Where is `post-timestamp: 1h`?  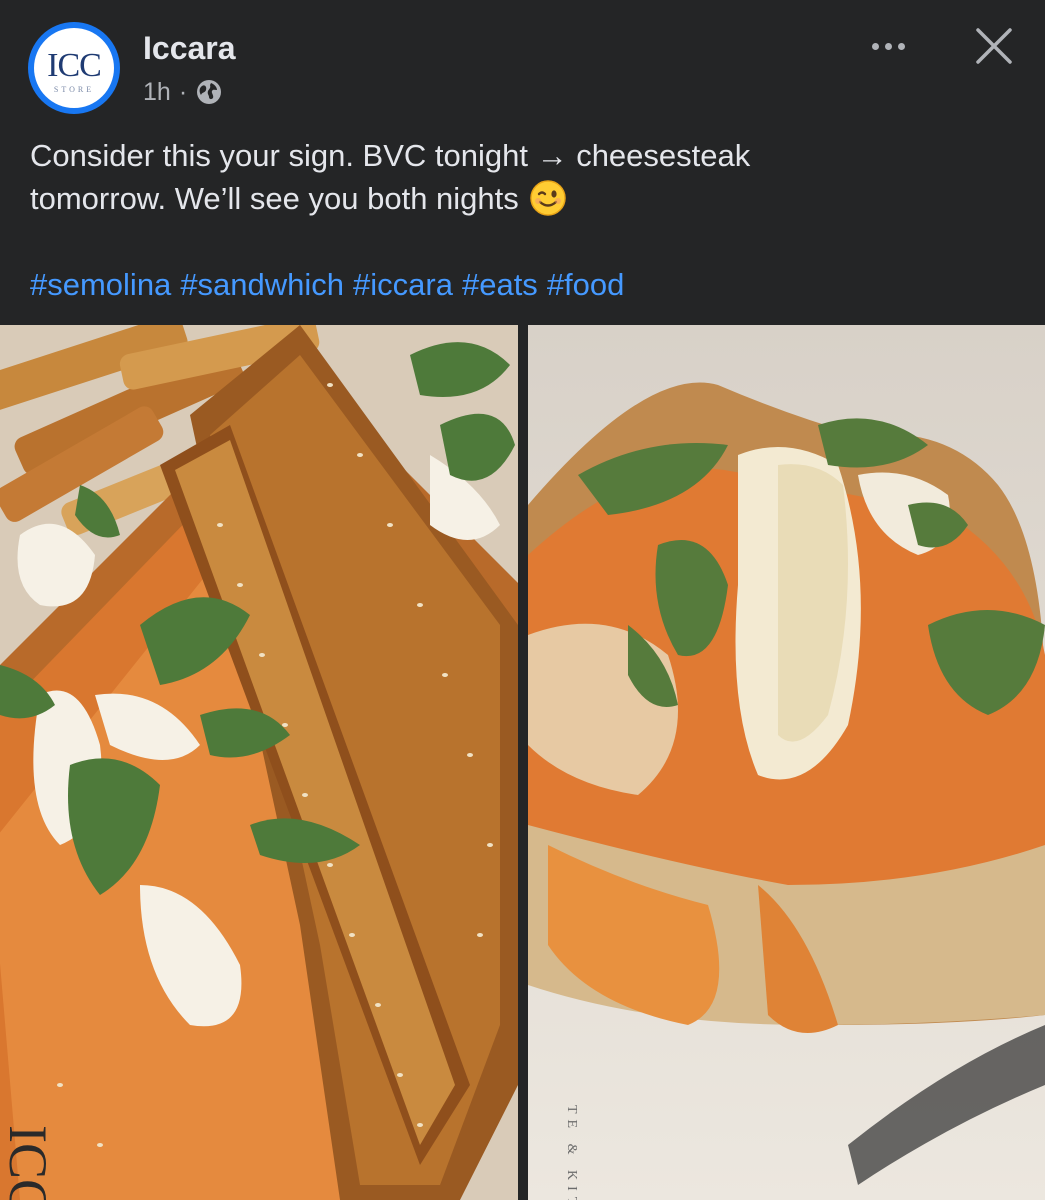 post-timestamp: 1h is located at coordinates (157, 92).